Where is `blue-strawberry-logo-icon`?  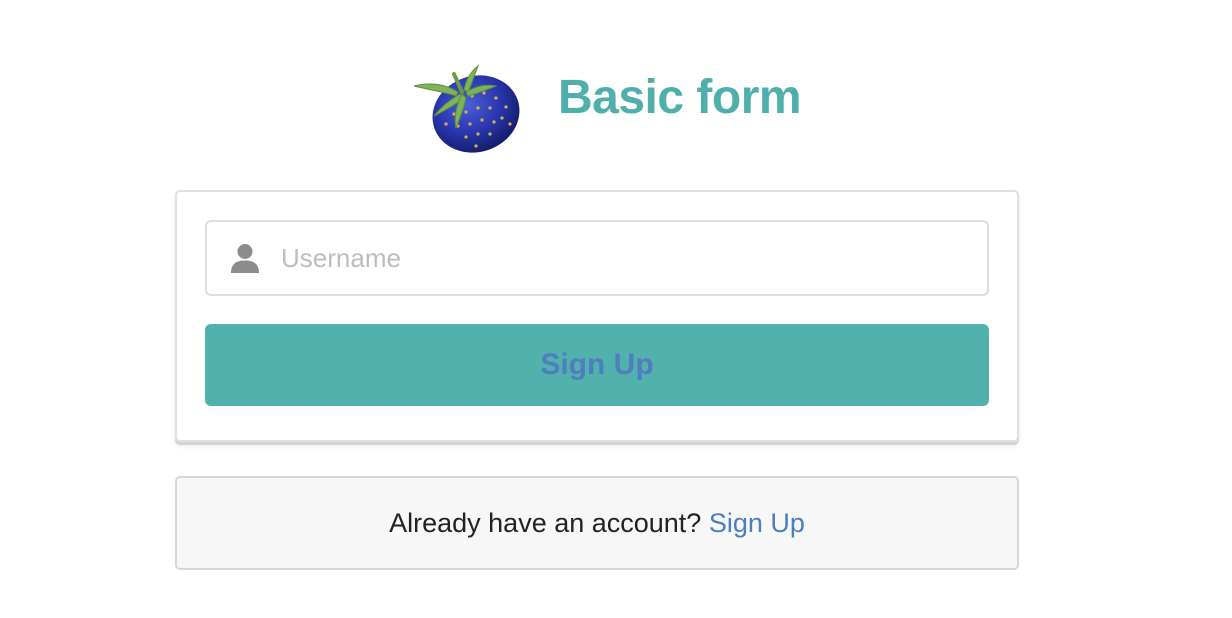
blue-strawberry-logo-icon is located at coordinates (466, 108).